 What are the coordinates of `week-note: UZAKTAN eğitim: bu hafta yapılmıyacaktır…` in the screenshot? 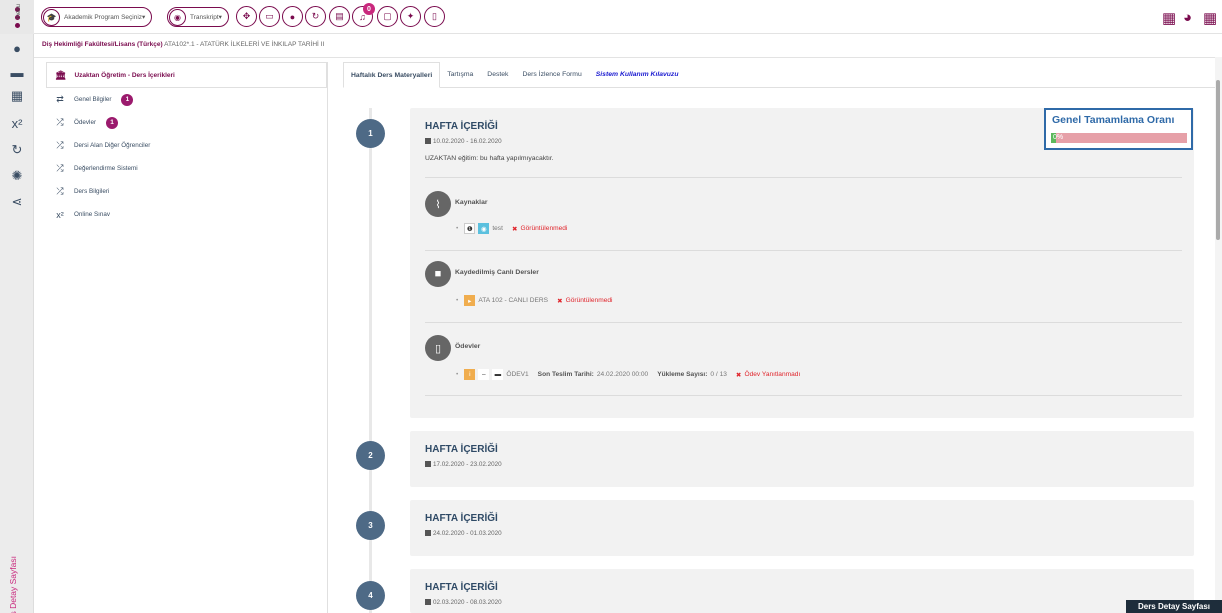 It's located at (489, 158).